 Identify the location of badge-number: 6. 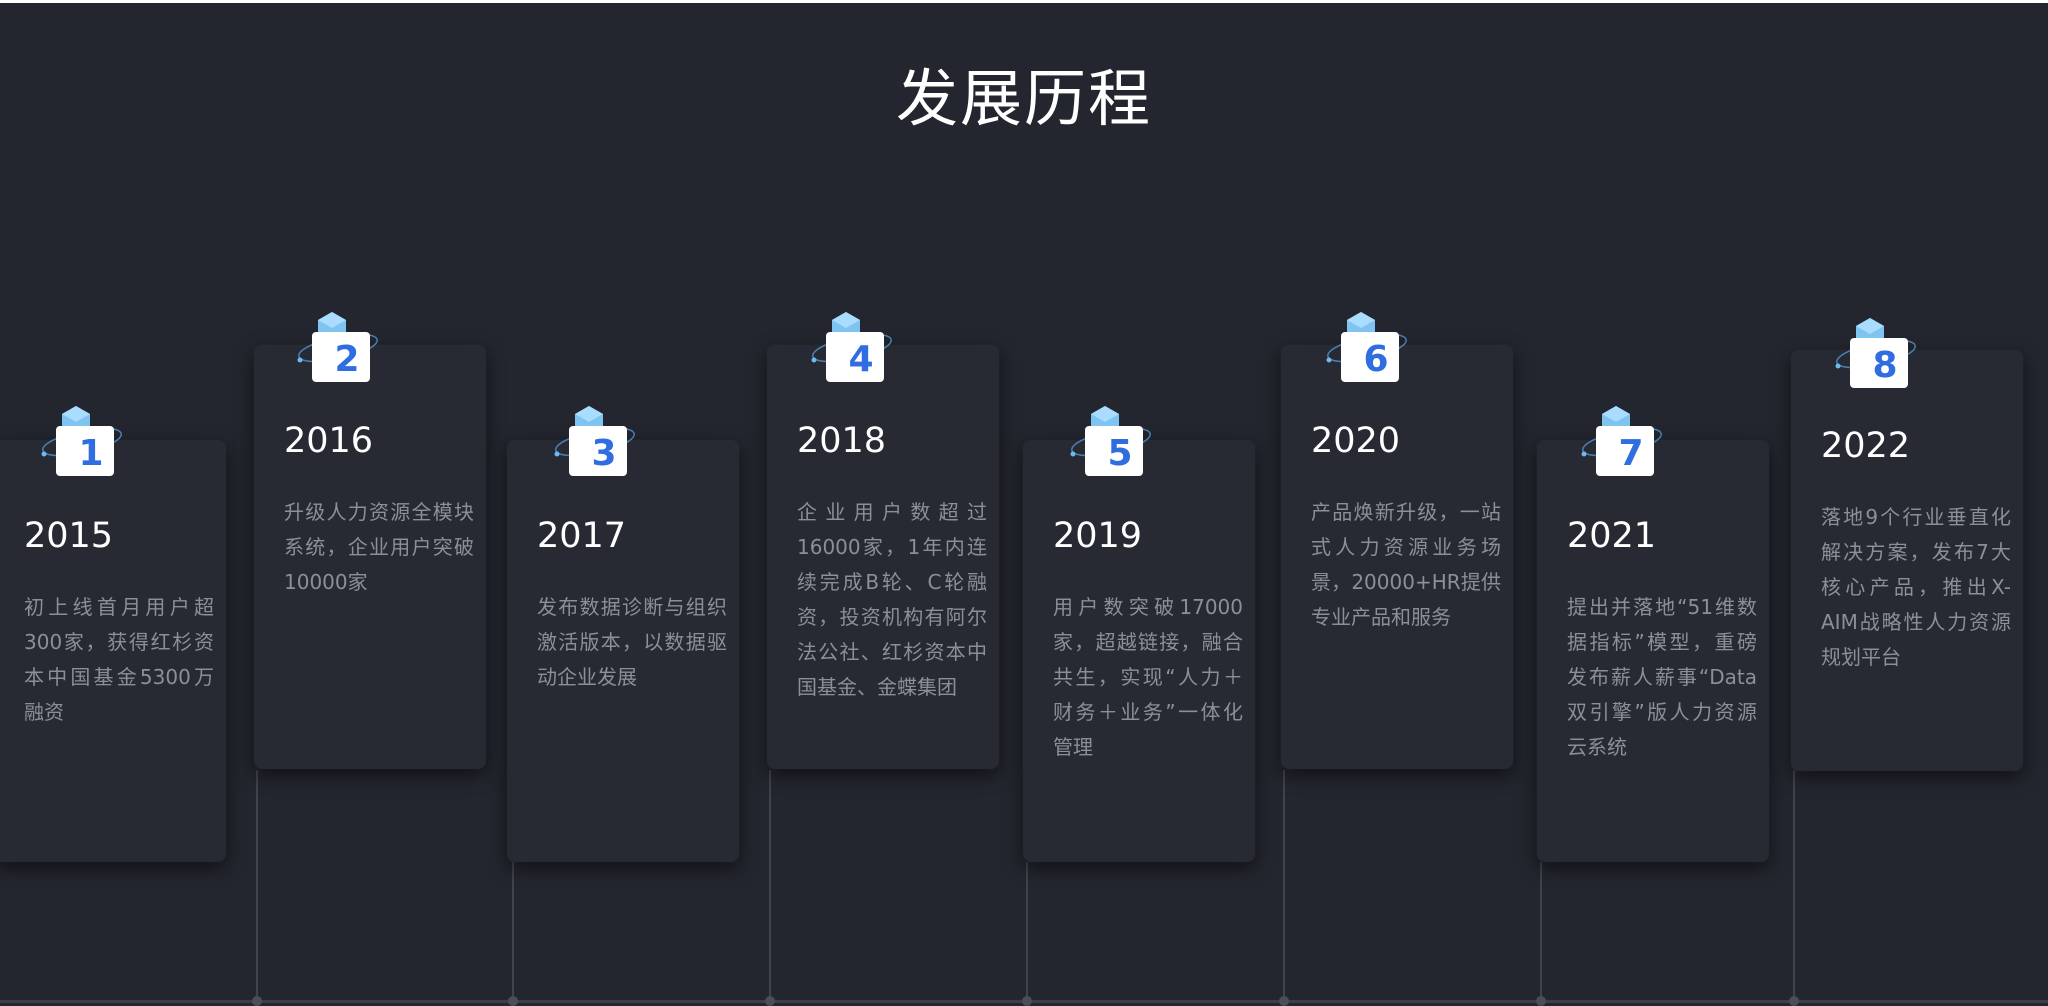
(1376, 359).